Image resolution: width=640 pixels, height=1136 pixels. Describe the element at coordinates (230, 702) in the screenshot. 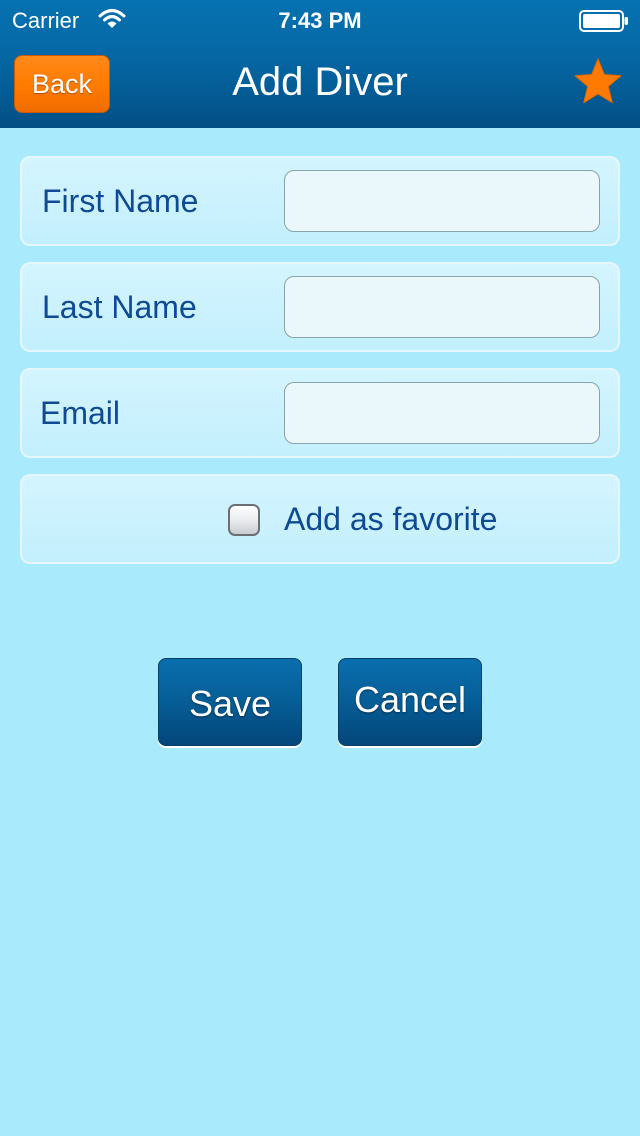

I see `save-button: Save` at that location.